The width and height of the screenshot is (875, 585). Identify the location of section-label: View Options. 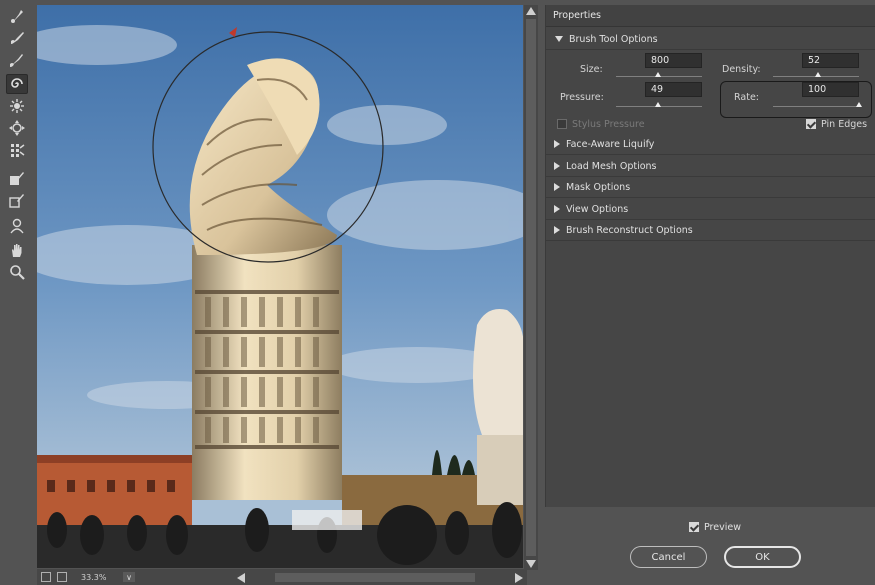
(597, 209).